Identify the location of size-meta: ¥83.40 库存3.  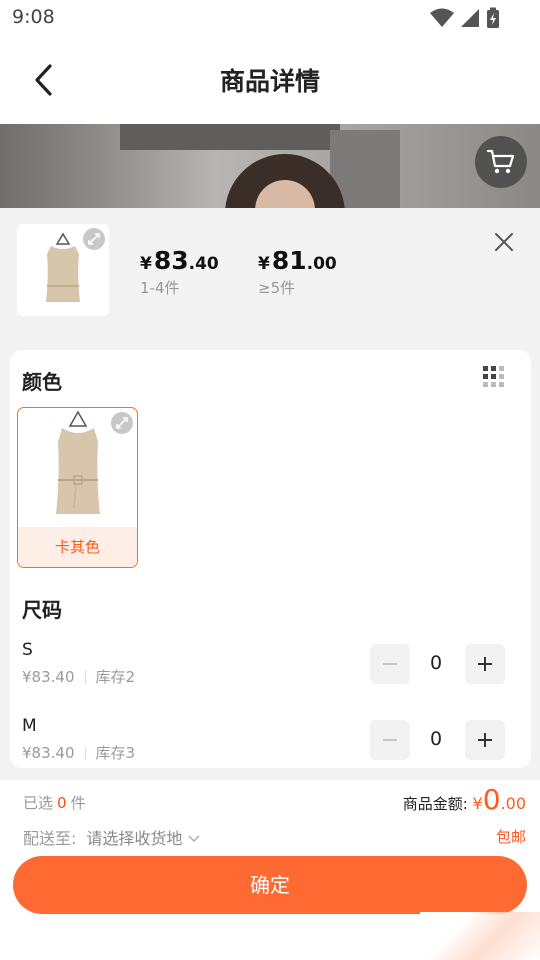
(79, 753).